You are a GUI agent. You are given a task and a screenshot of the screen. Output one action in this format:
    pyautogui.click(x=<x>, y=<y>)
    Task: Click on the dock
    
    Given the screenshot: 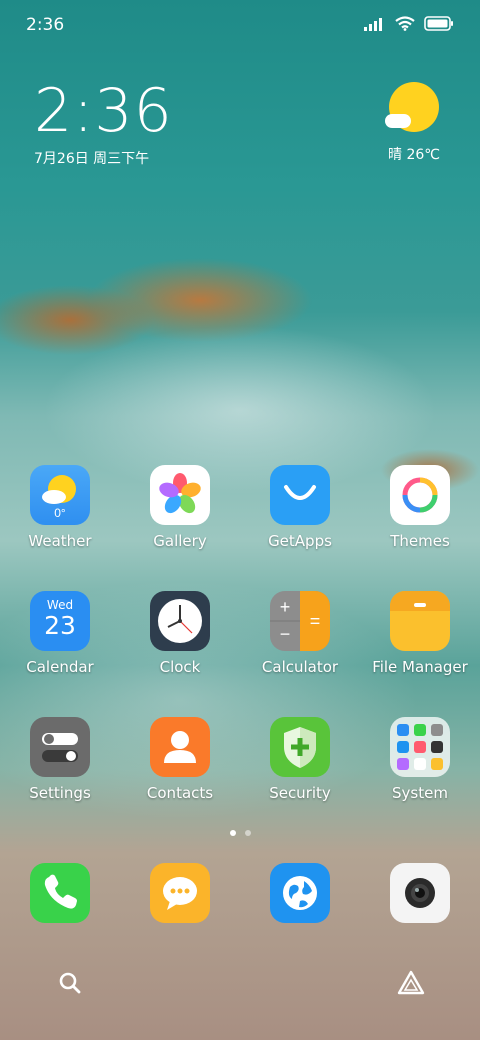 What is the action you would take?
    pyautogui.click(x=240, y=893)
    